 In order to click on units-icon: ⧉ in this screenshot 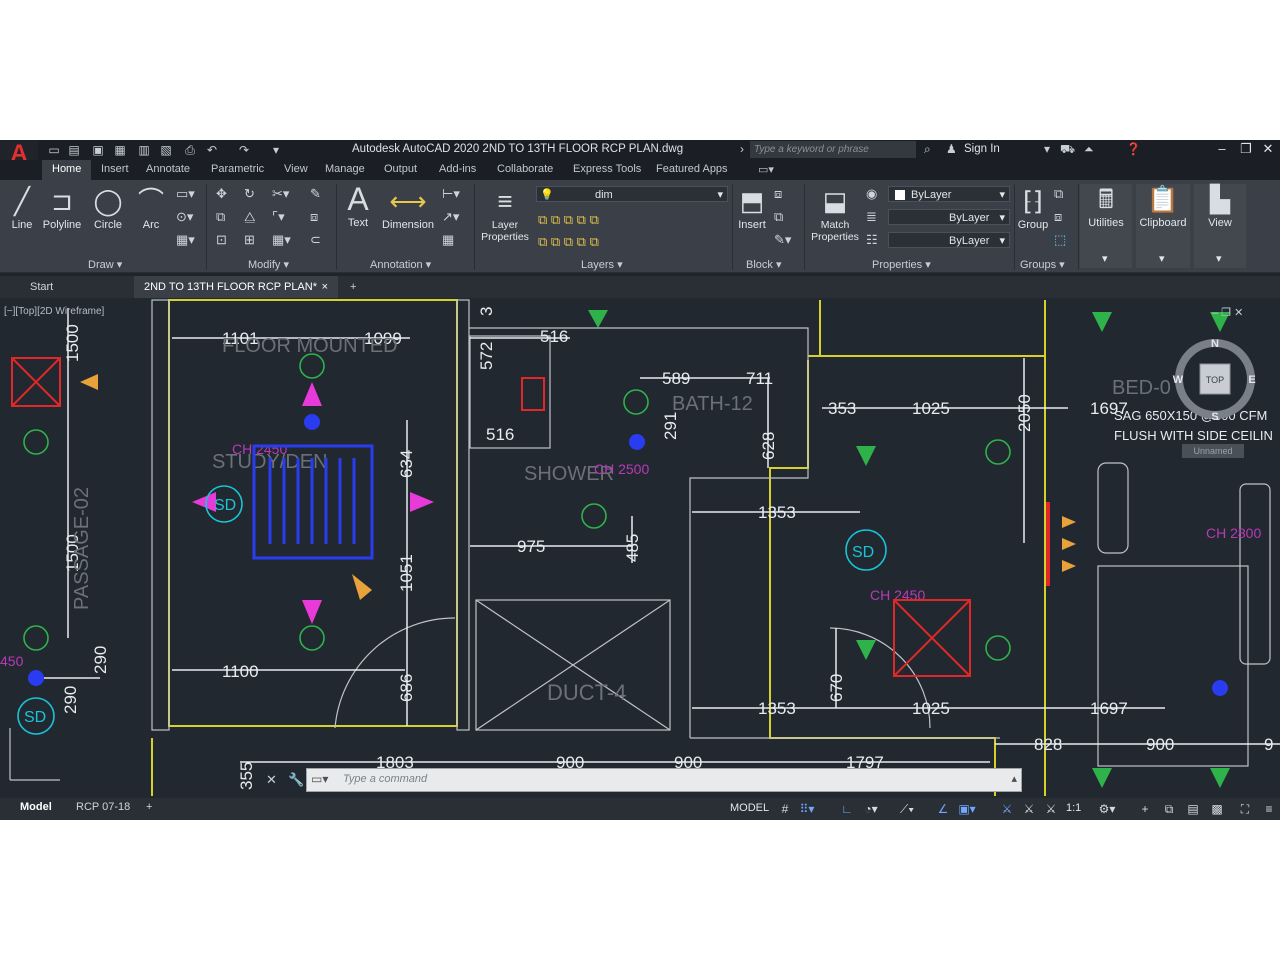, I will do `click(1169, 809)`.